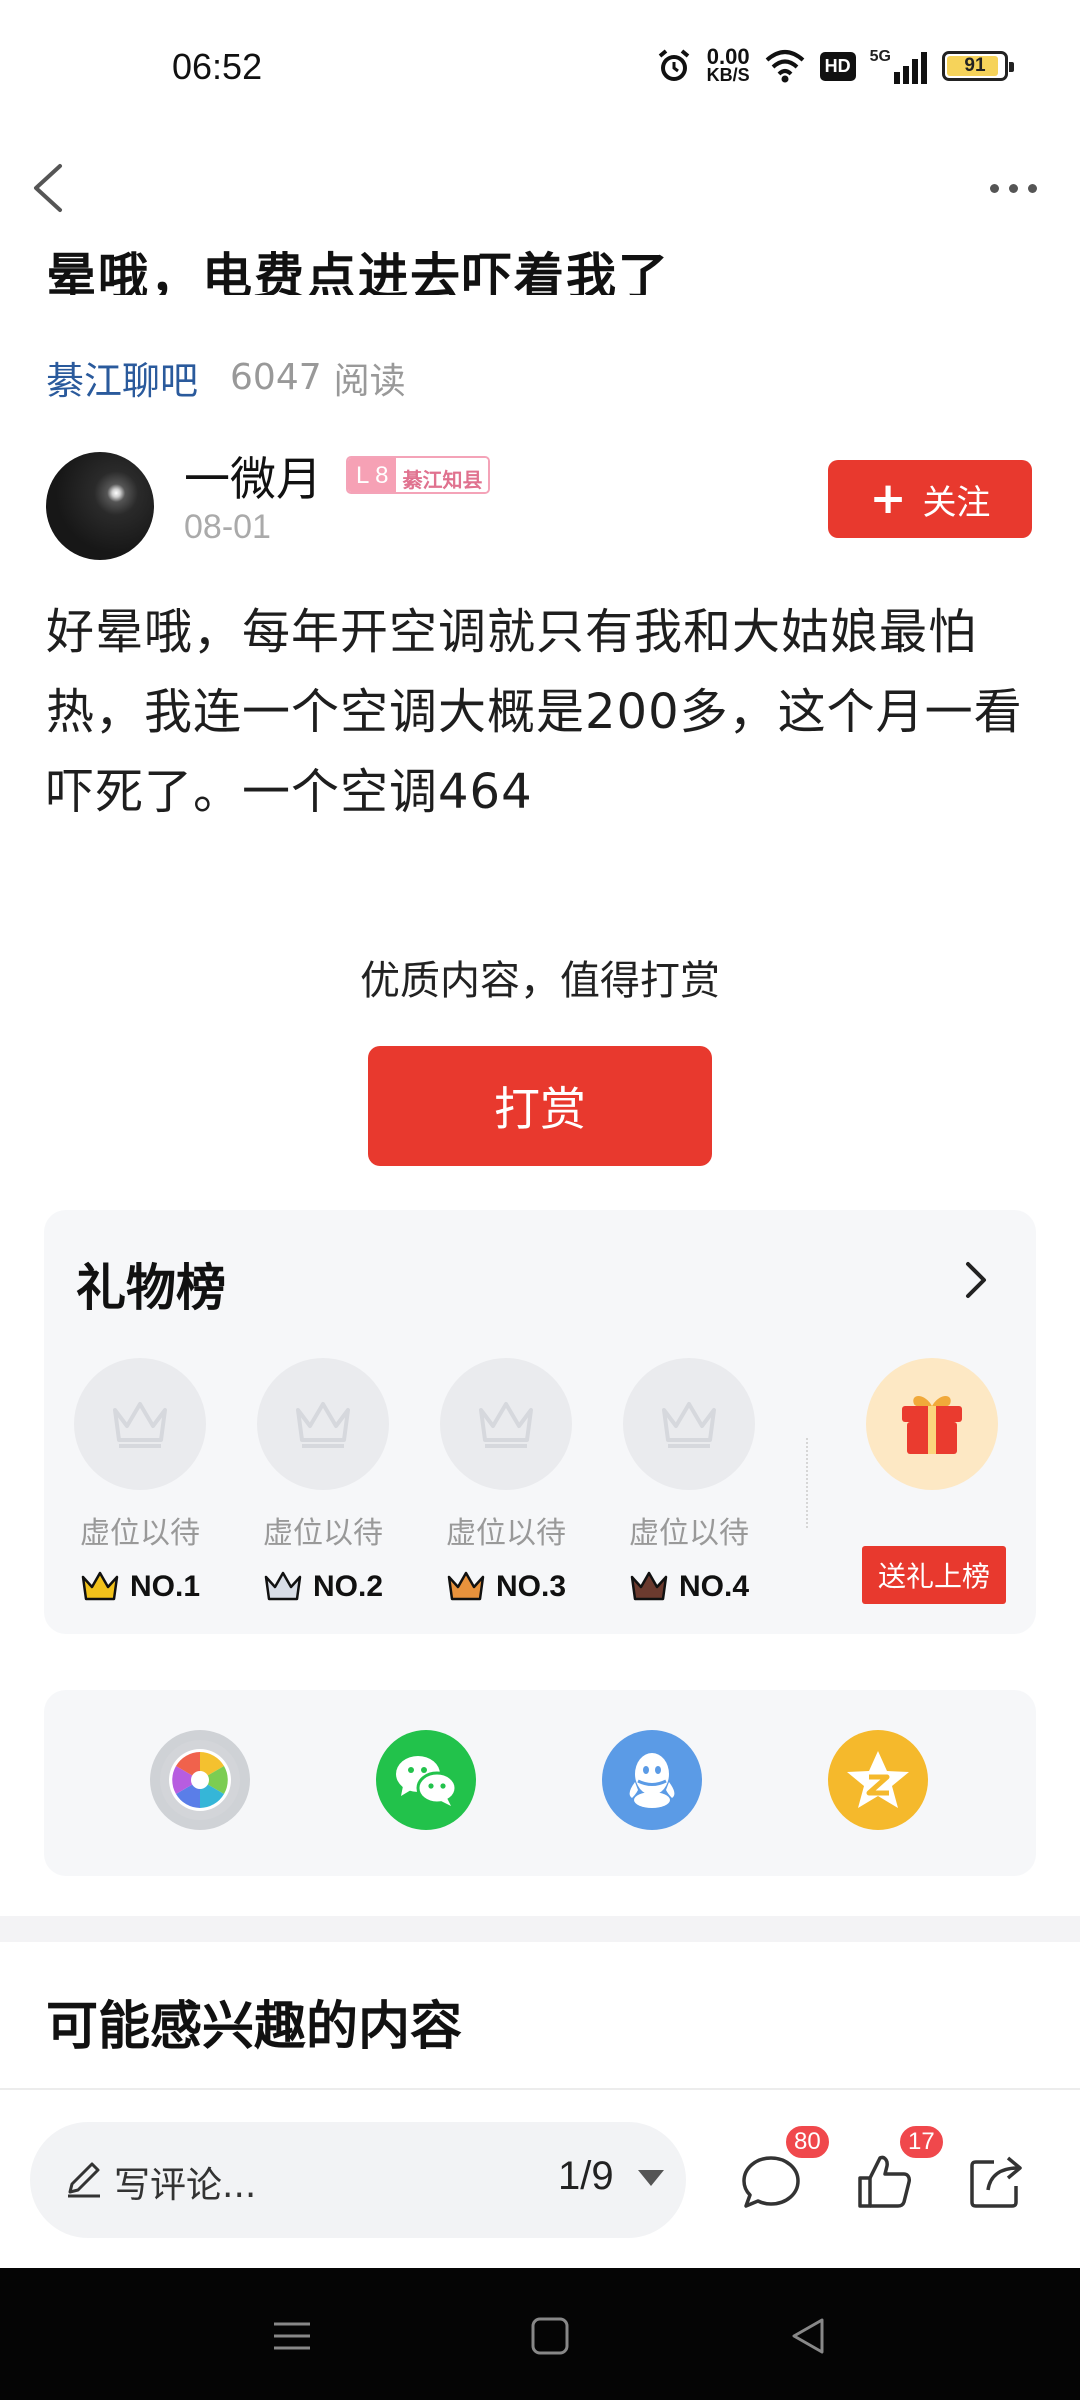  I want to click on menu-icon, so click(292, 2336).